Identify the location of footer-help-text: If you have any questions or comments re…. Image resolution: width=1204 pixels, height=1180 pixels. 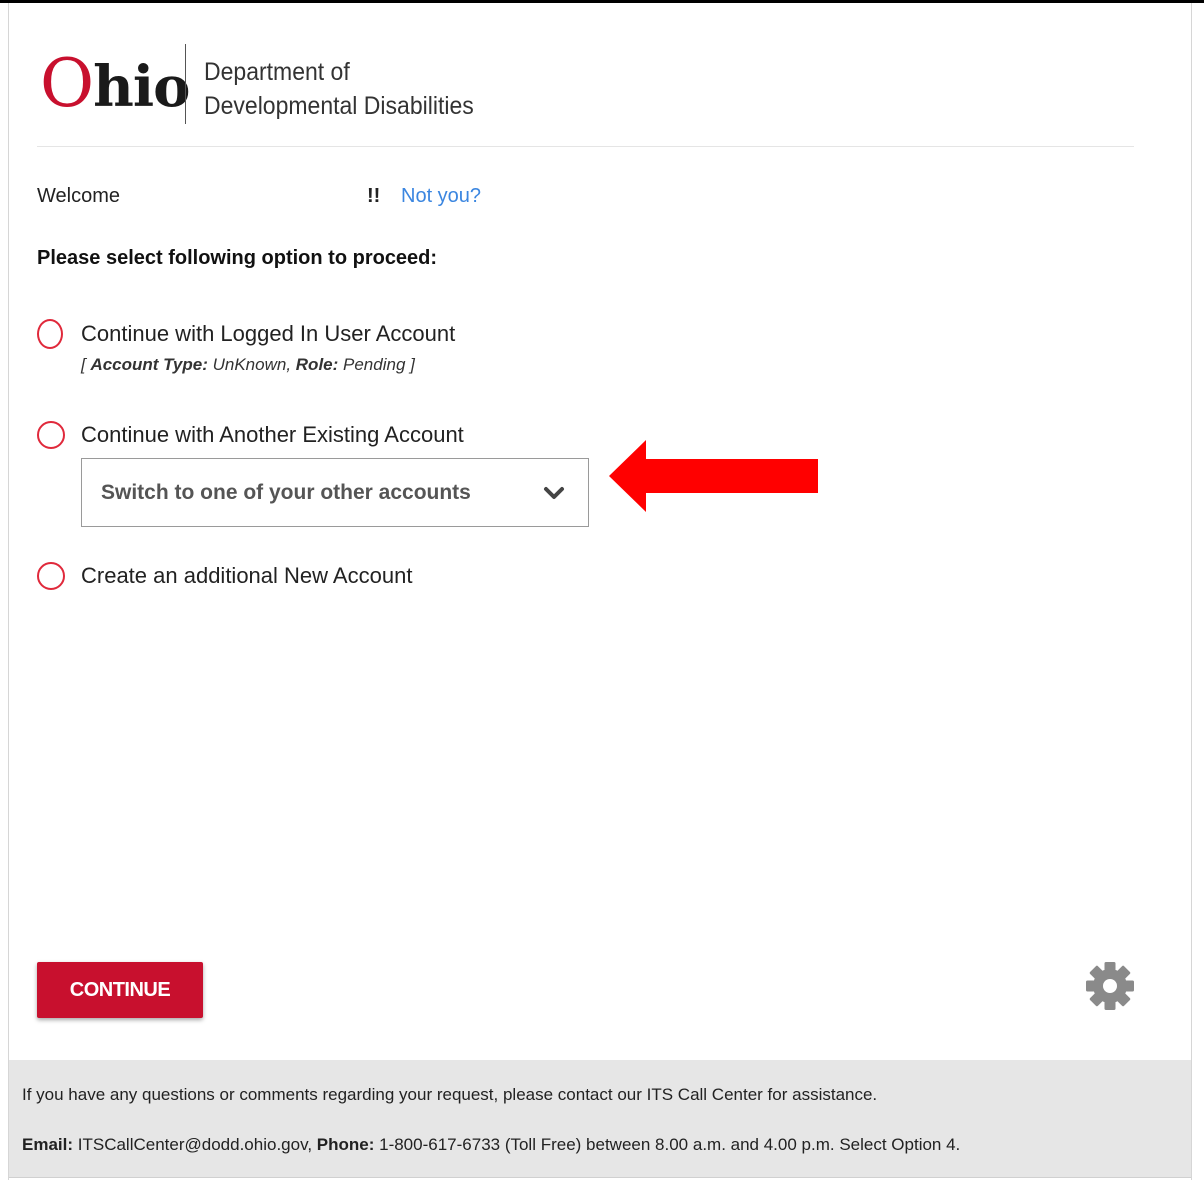
(450, 1094).